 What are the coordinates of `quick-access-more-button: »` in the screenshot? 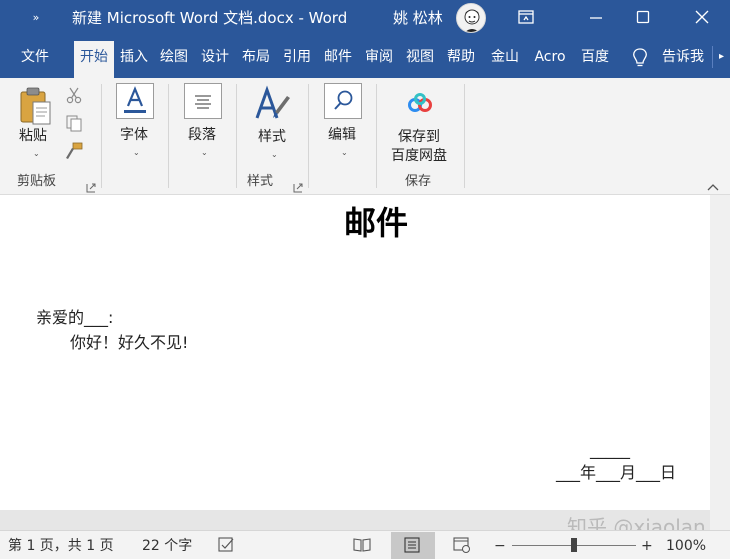 It's located at (36, 18).